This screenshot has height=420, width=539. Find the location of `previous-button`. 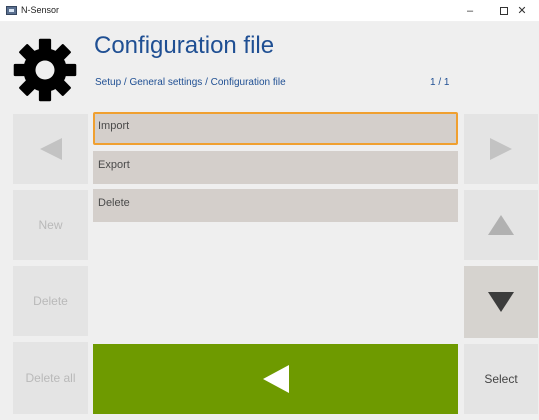

previous-button is located at coordinates (50, 149).